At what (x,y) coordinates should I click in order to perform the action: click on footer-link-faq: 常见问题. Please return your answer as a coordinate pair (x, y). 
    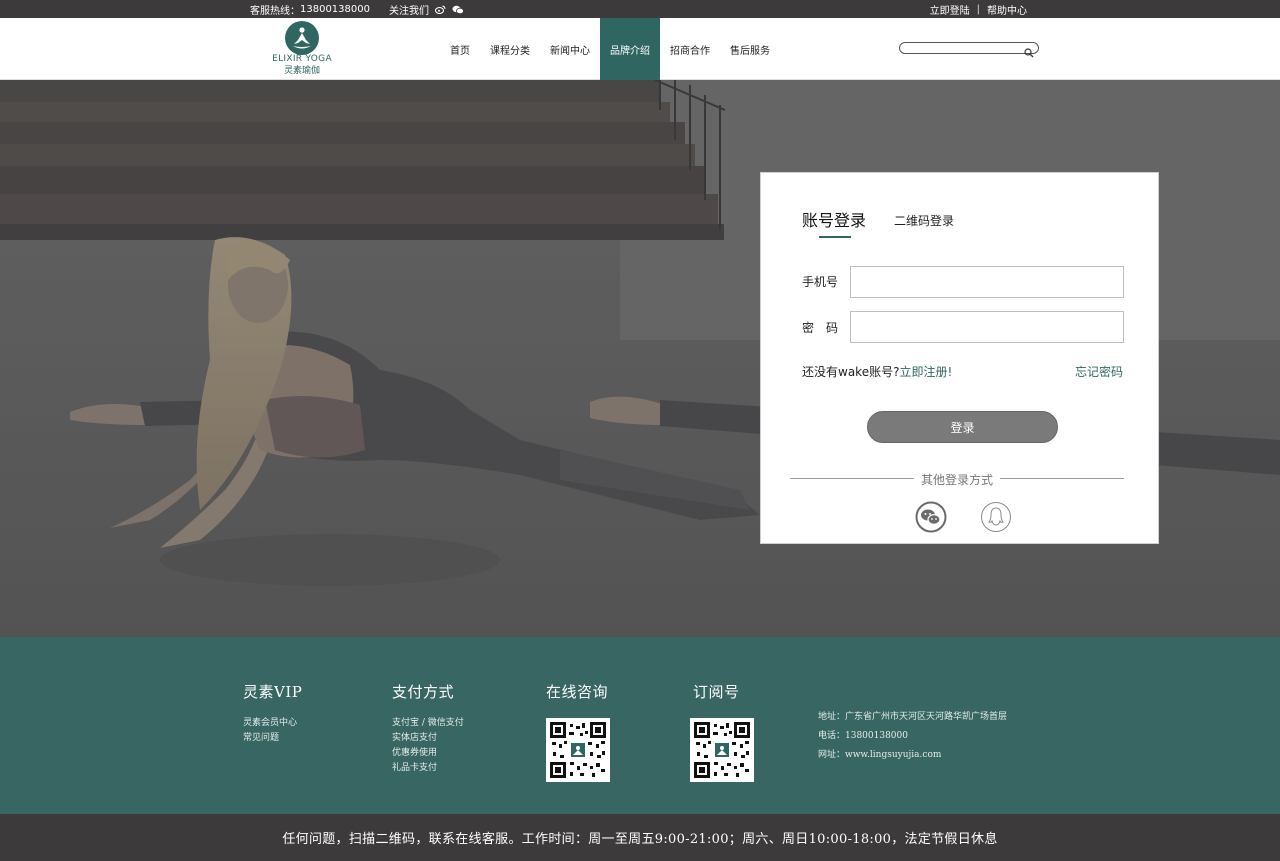
    Looking at the image, I should click on (272, 738).